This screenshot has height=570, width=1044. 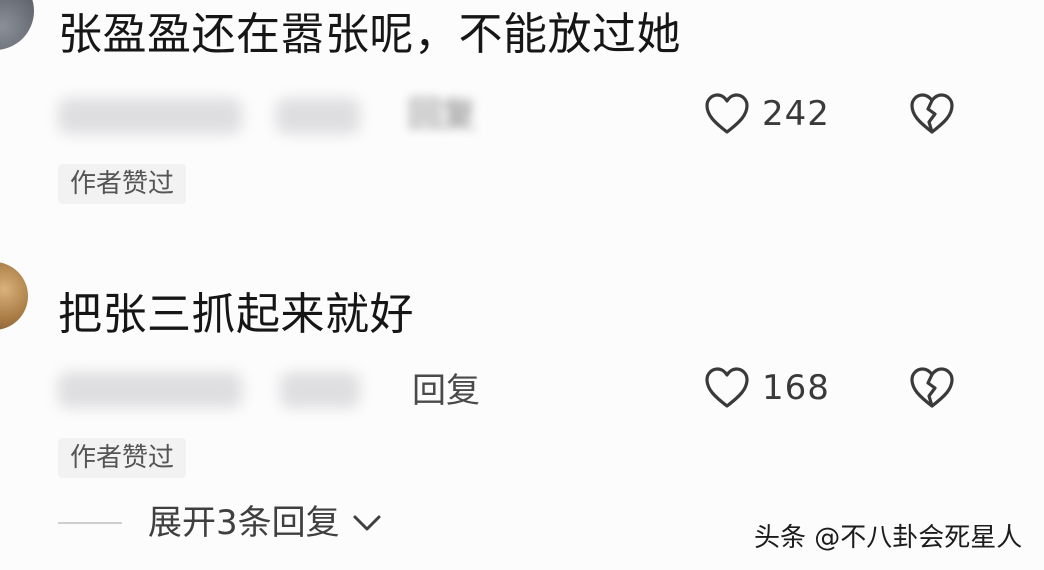 I want to click on expand-replies-label: 展开3条回复, so click(x=244, y=523).